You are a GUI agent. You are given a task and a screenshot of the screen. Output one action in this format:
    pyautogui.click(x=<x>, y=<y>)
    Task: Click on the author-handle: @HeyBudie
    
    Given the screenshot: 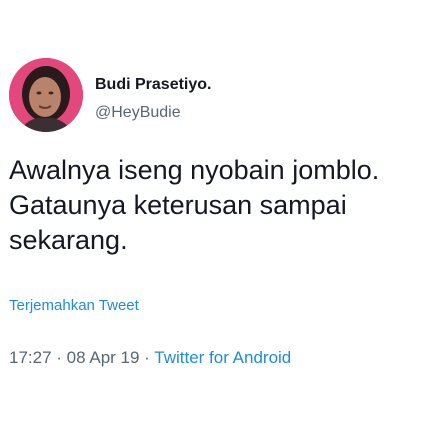 What is the action you would take?
    pyautogui.click(x=138, y=113)
    